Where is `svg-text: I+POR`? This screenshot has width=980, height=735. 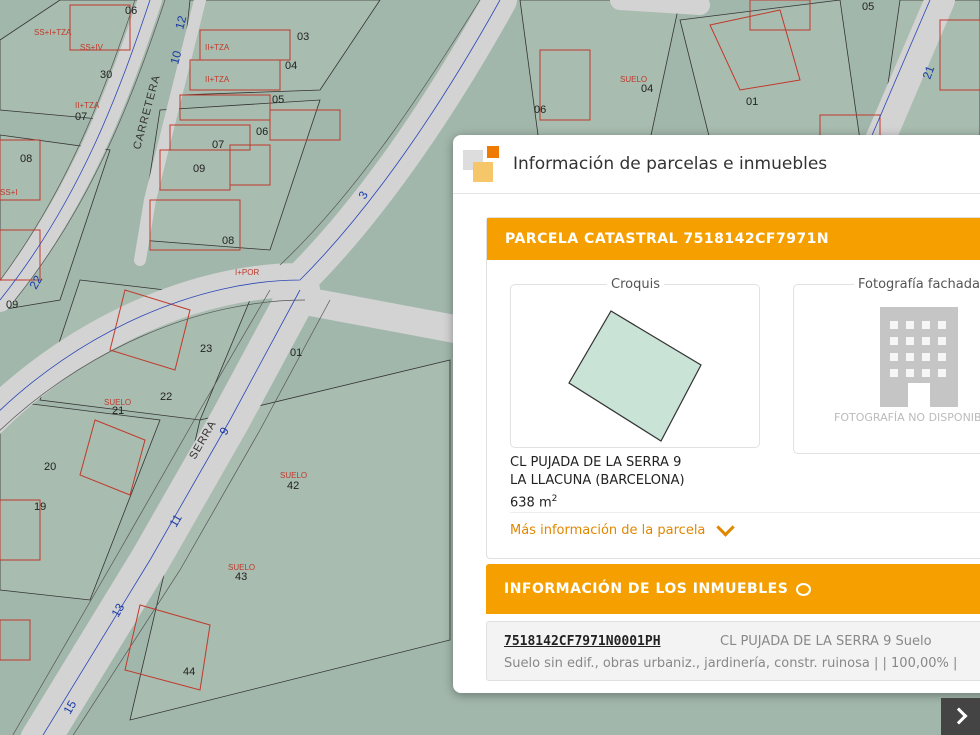 svg-text: I+POR is located at coordinates (247, 272).